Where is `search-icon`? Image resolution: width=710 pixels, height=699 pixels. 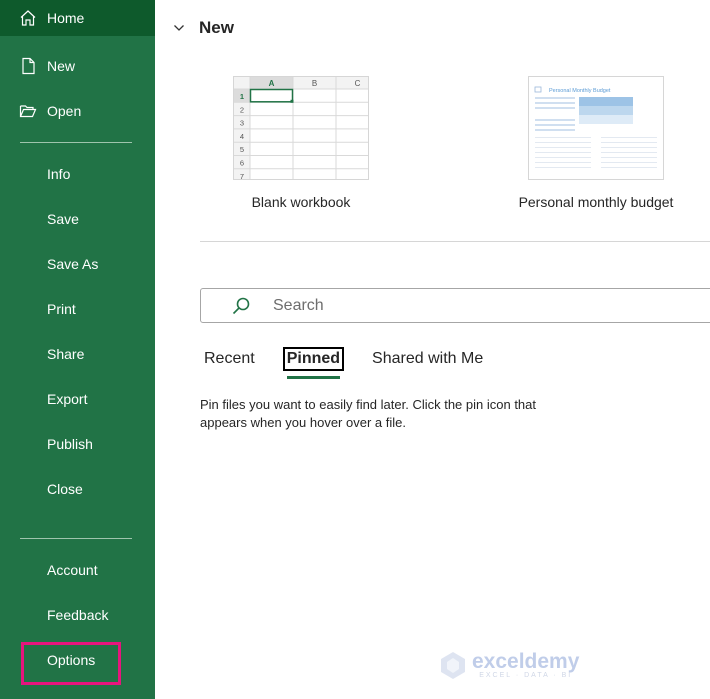
search-icon is located at coordinates (241, 305).